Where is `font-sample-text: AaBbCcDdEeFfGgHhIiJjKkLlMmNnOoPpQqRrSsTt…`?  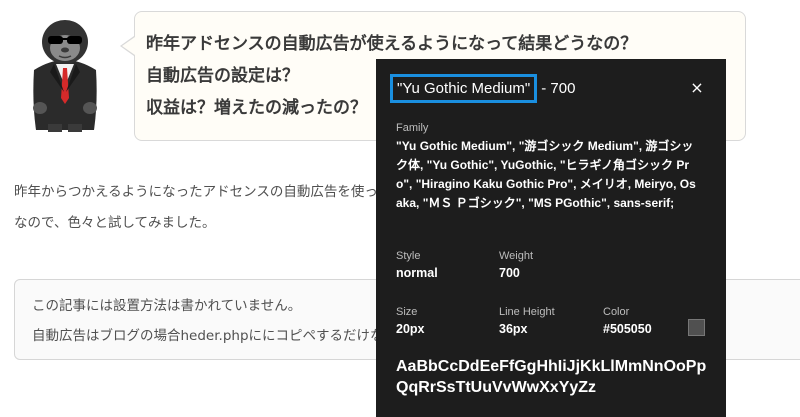
font-sample-text: AaBbCcDdEeFfGgHhIiJjKkLlMmNnOoPpQqRrSsTt… is located at coordinates (551, 377).